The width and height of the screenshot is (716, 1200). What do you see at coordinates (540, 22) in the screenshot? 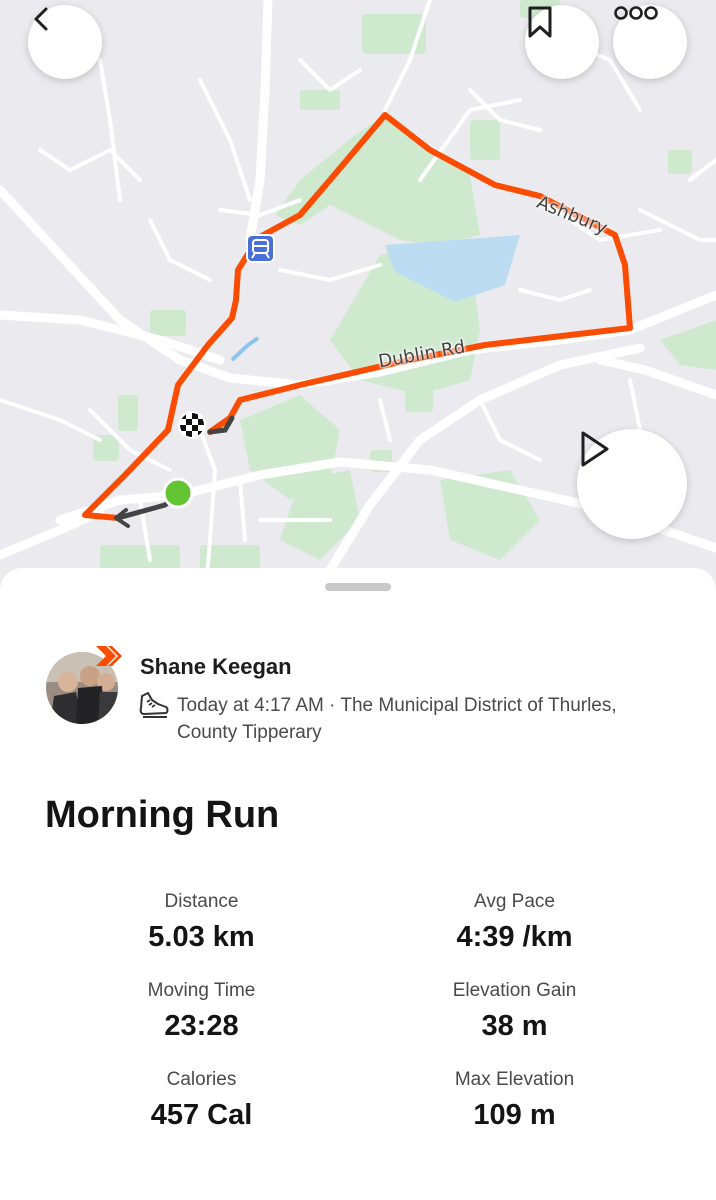
I see `bookmark-icon` at bounding box center [540, 22].